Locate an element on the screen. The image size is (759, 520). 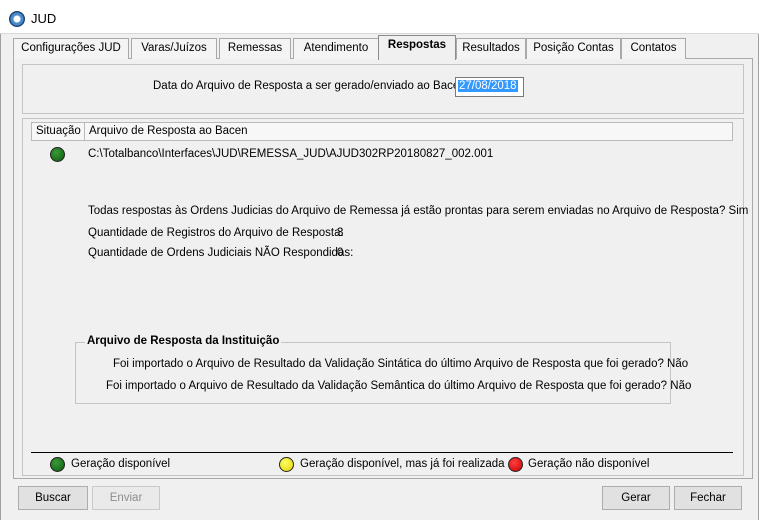
legend-available-done: Geração disponível, mas já foi realizada is located at coordinates (402, 464).